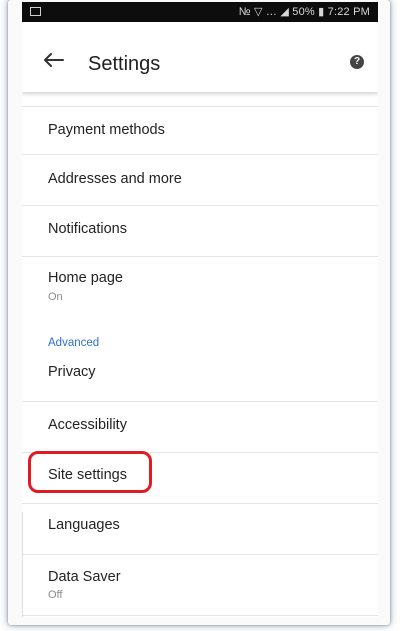 The image size is (400, 631). Describe the element at coordinates (90, 472) in the screenshot. I see `highlight-annotation` at that location.